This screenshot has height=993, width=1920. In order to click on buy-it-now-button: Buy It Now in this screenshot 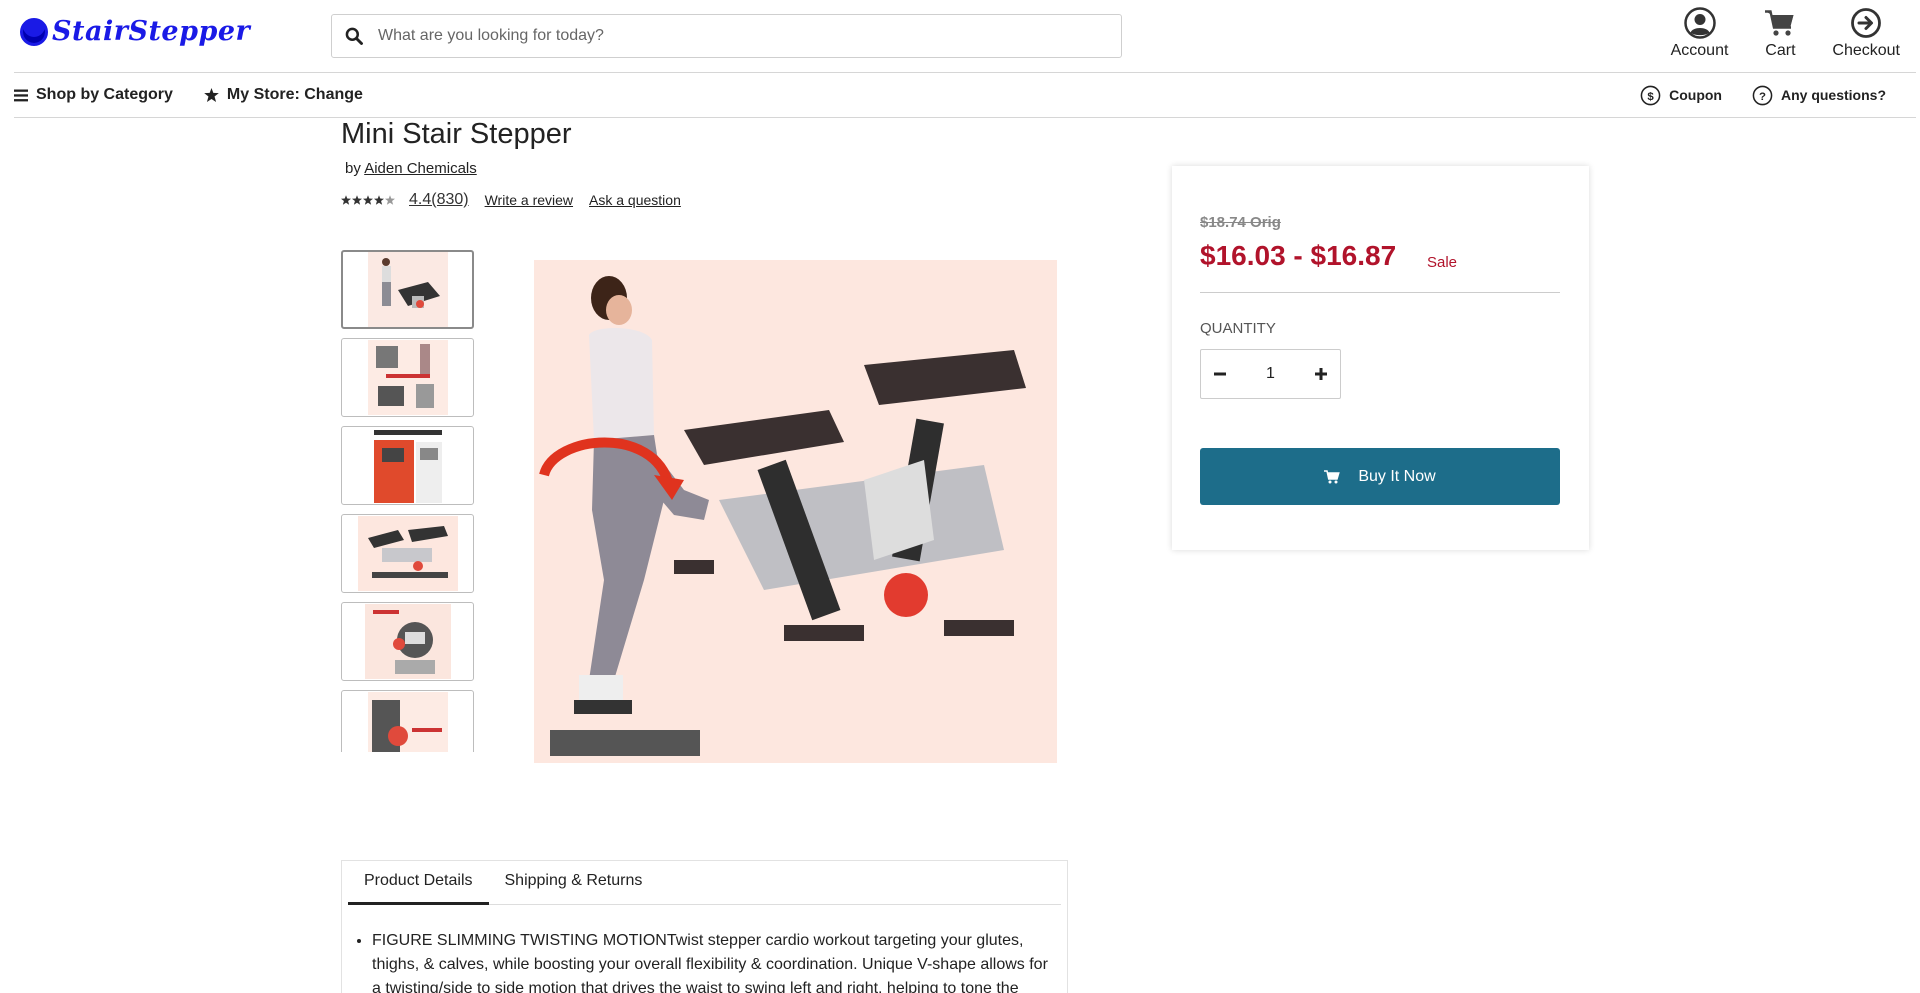, I will do `click(1380, 476)`.